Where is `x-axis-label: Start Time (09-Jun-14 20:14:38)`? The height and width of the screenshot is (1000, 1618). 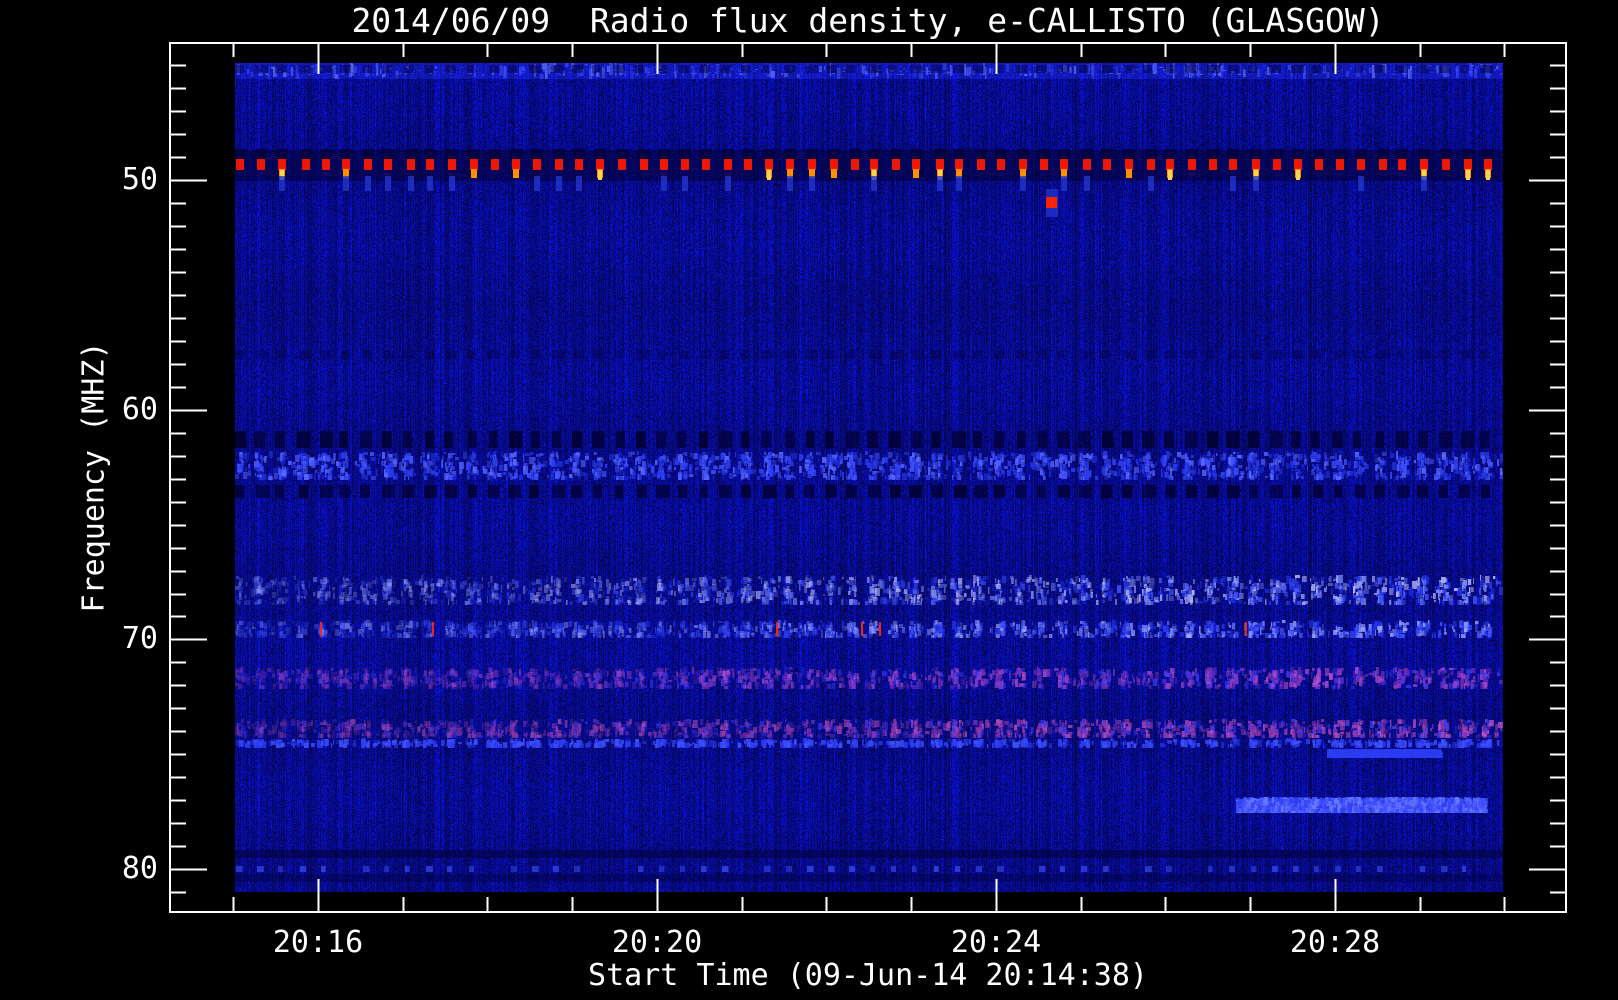 x-axis-label: Start Time (09-Jun-14 20:14:38) is located at coordinates (868, 975).